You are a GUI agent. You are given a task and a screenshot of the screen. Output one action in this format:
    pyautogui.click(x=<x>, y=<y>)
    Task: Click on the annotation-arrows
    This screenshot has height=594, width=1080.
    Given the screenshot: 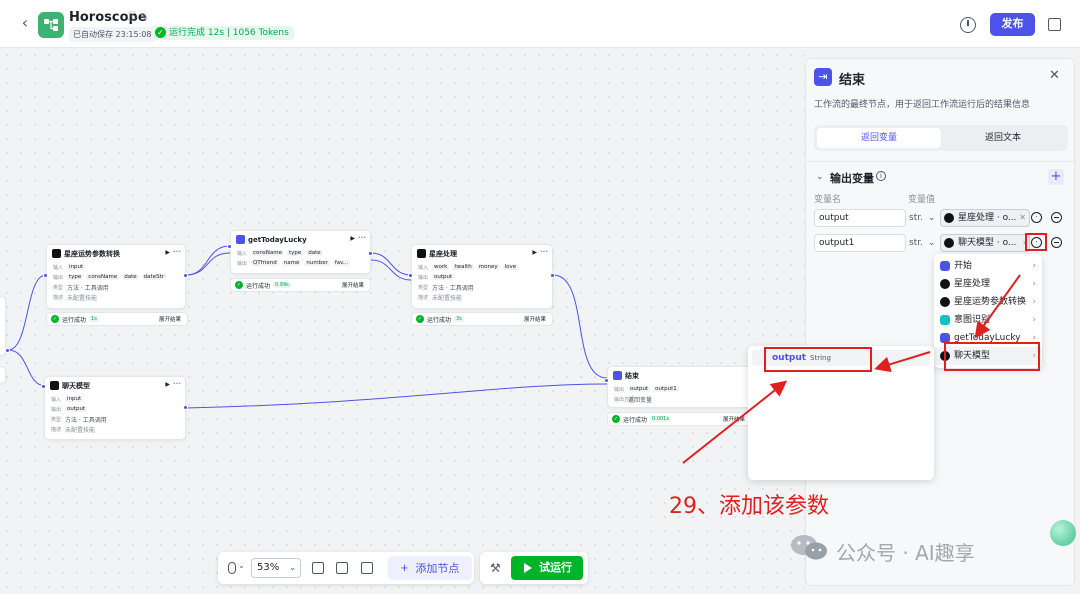 What is the action you would take?
    pyautogui.click(x=851, y=369)
    